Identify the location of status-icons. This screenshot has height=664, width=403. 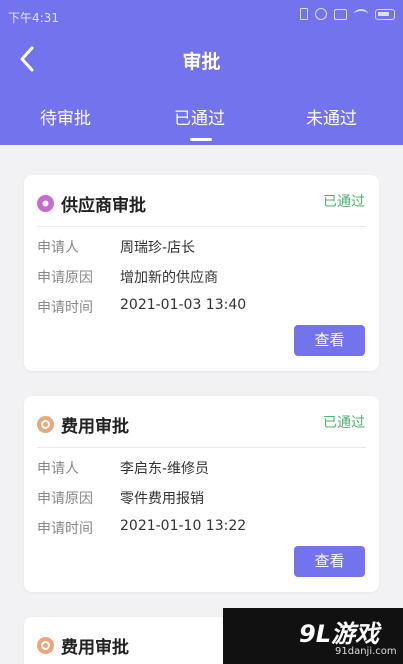
(347, 14).